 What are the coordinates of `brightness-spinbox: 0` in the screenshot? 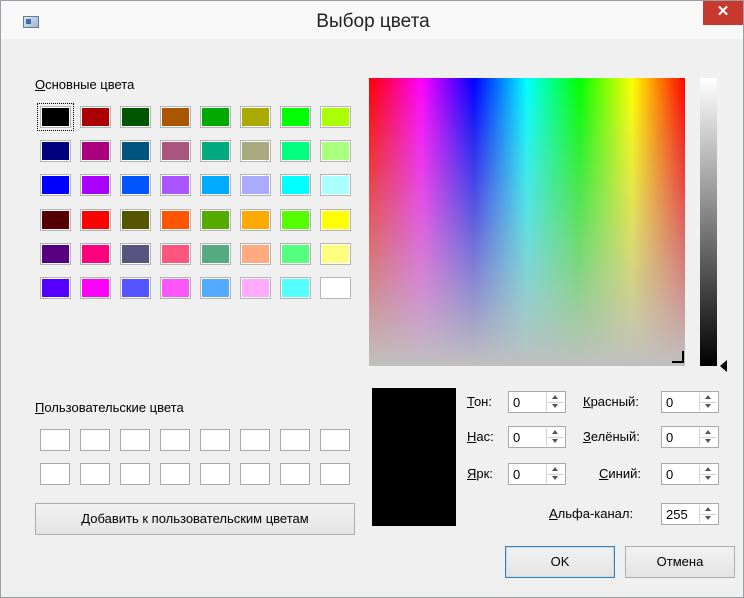 It's located at (537, 474).